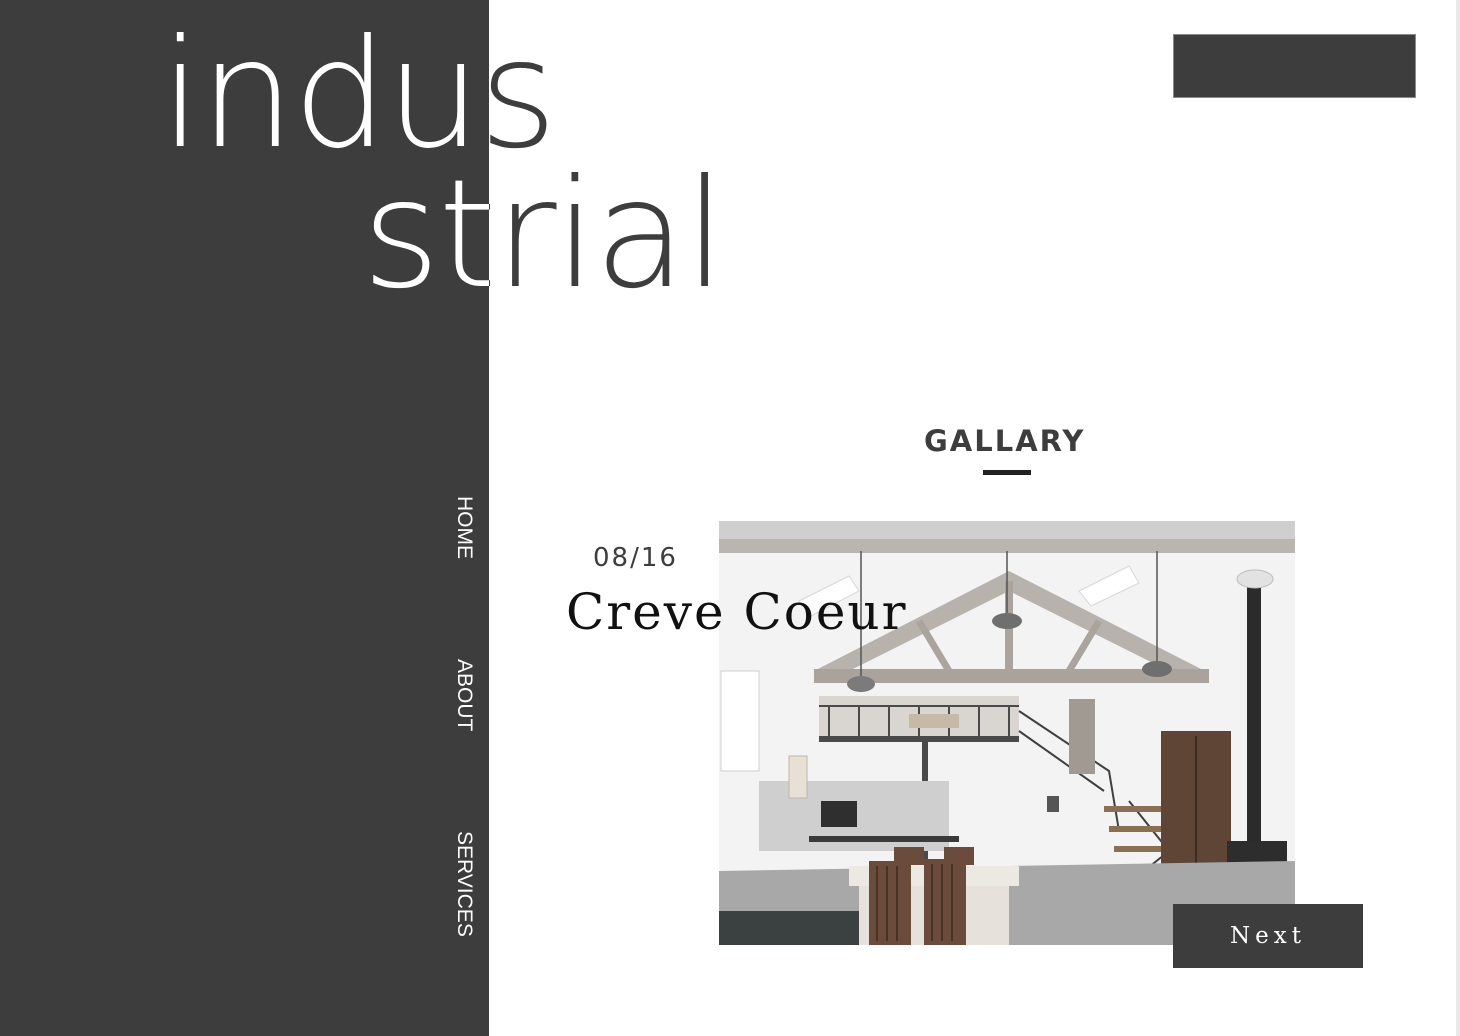 The height and width of the screenshot is (1036, 1460). Describe the element at coordinates (1294, 66) in the screenshot. I see `top-menu-button` at that location.